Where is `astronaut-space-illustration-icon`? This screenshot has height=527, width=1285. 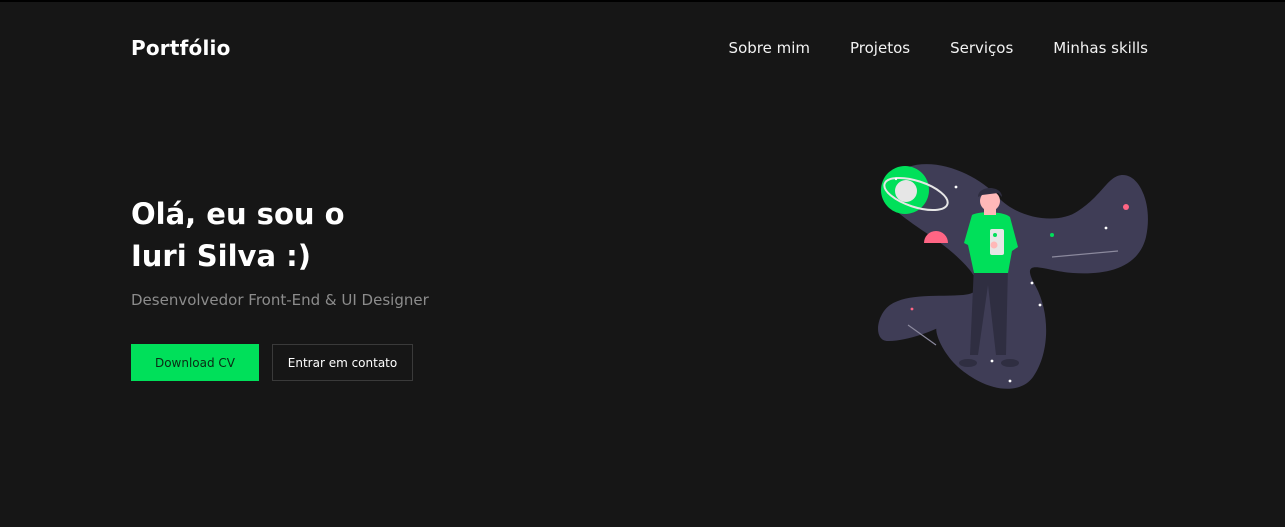
astronaut-space-illustration-icon is located at coordinates (1013, 275).